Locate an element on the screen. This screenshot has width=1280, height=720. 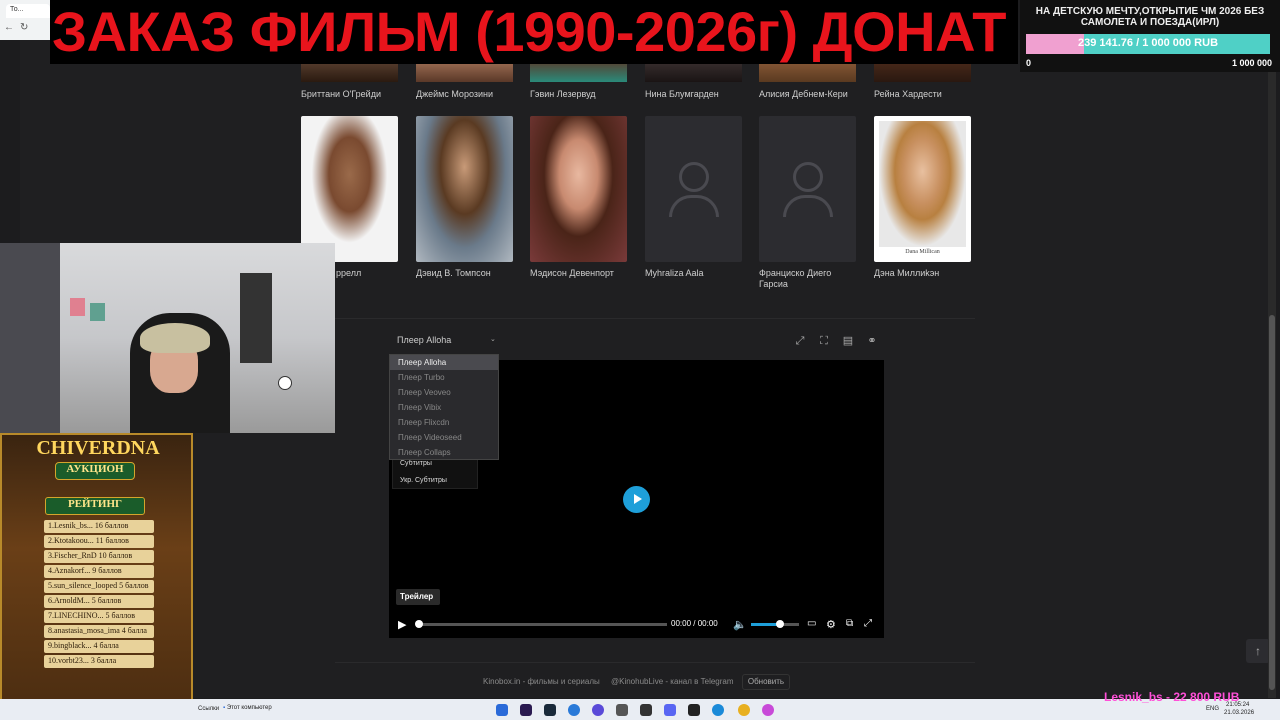
rating-item: 4.Aznakorf... 9 баллов is located at coordinates (99, 571).